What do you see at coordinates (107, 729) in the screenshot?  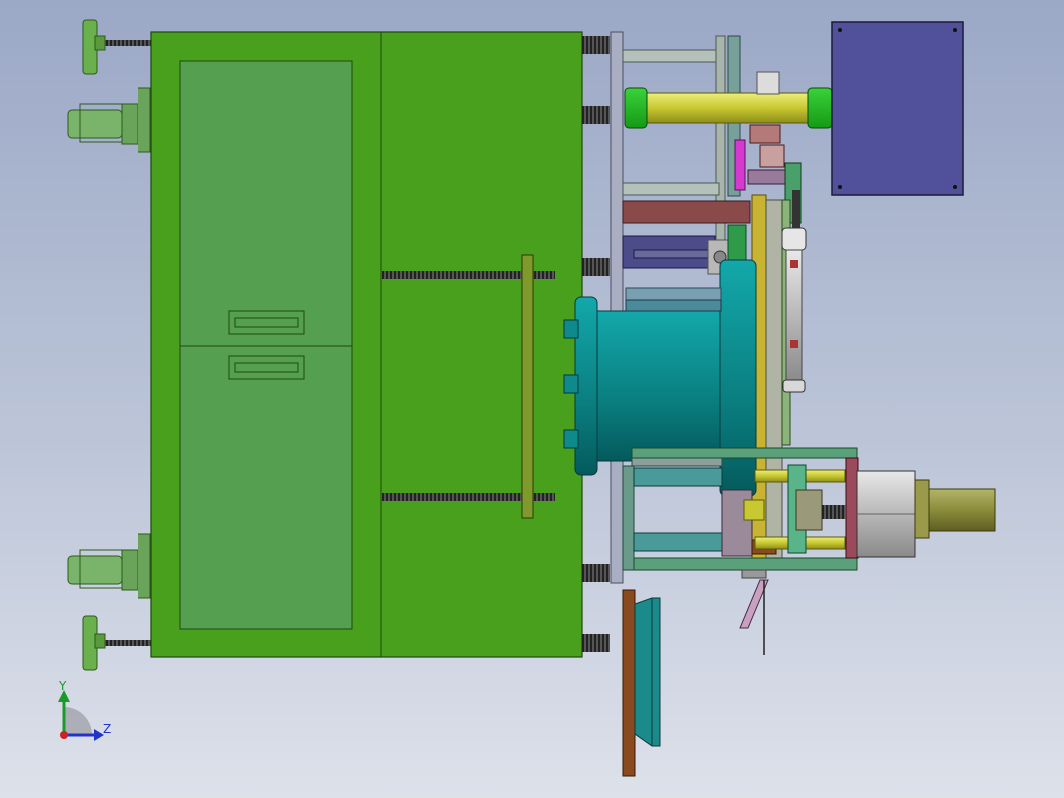 I see `z-axis-label: Z` at bounding box center [107, 729].